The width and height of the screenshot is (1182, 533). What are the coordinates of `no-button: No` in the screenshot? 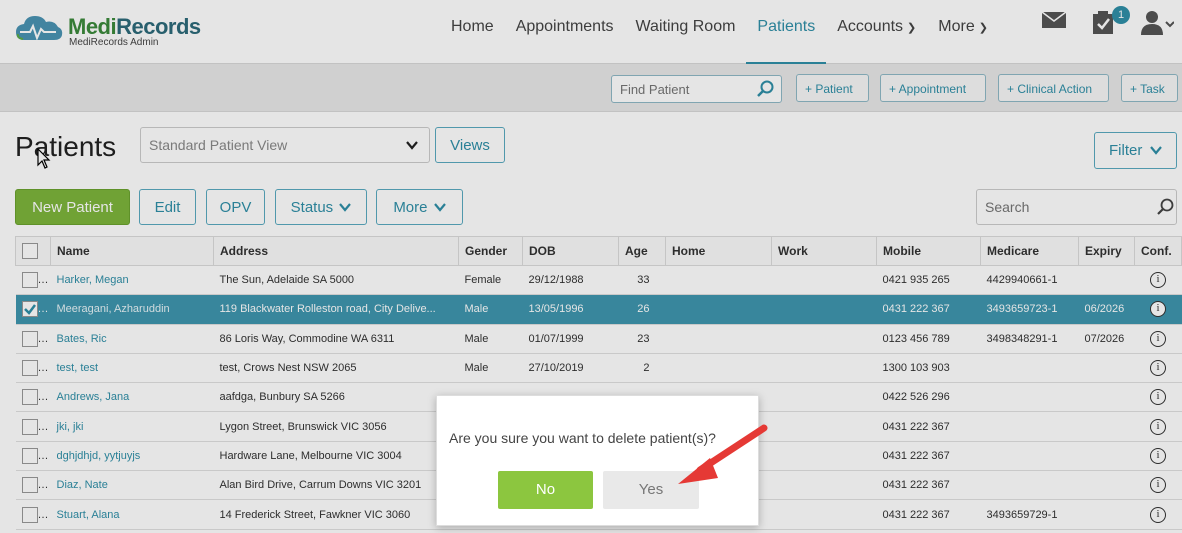 It's located at (545, 490).